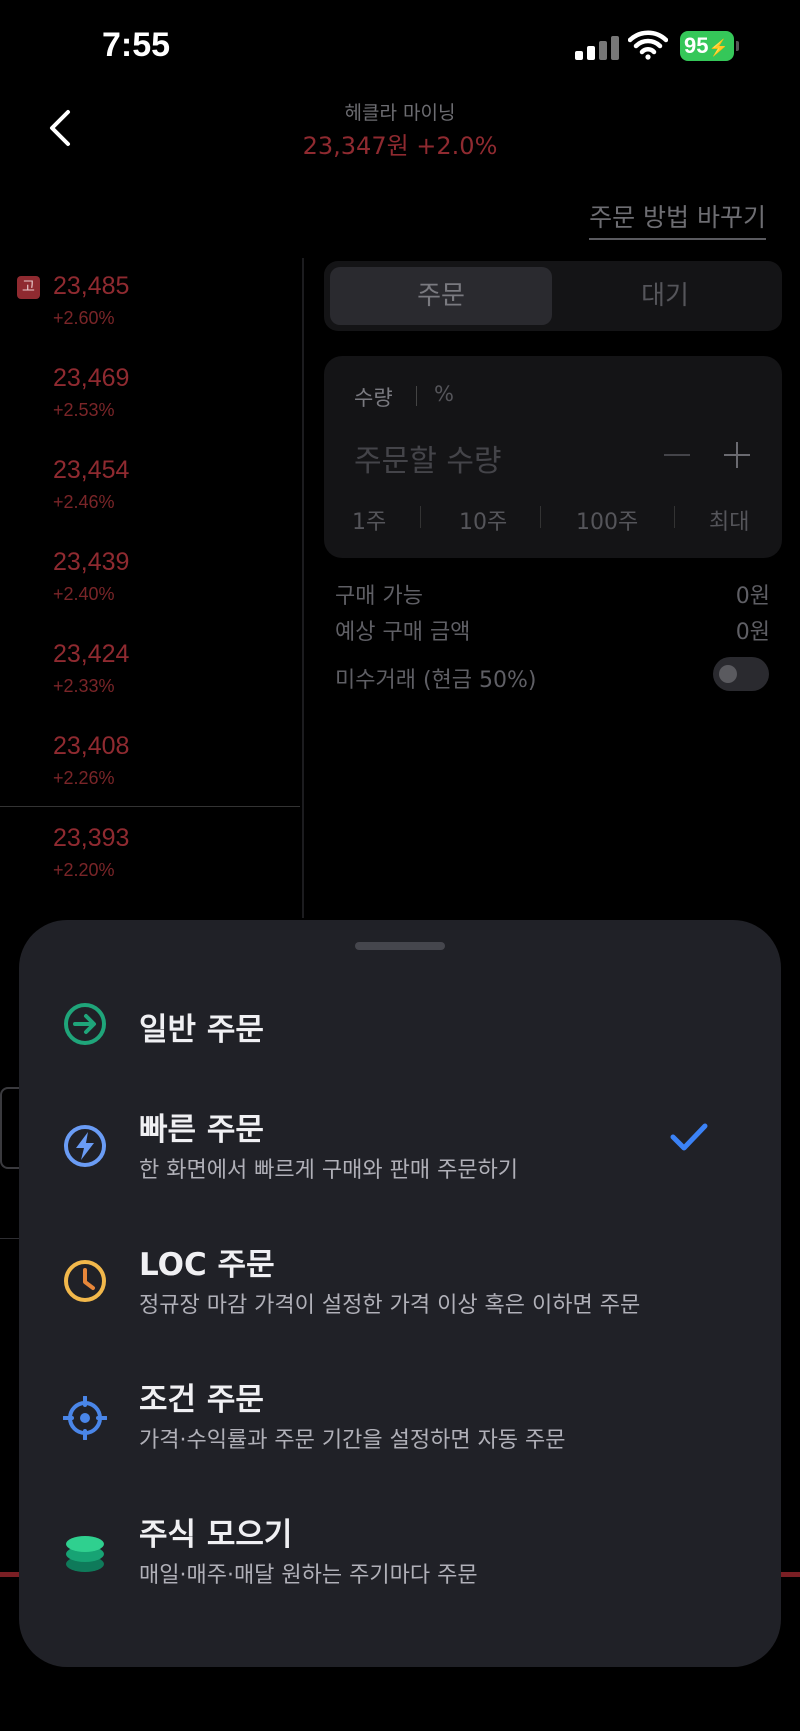 The image size is (800, 1731). I want to click on option-quick-order: 빠른 주문 한 화면에서 빠르게 구매와 판매 주문하기, so click(400, 1150).